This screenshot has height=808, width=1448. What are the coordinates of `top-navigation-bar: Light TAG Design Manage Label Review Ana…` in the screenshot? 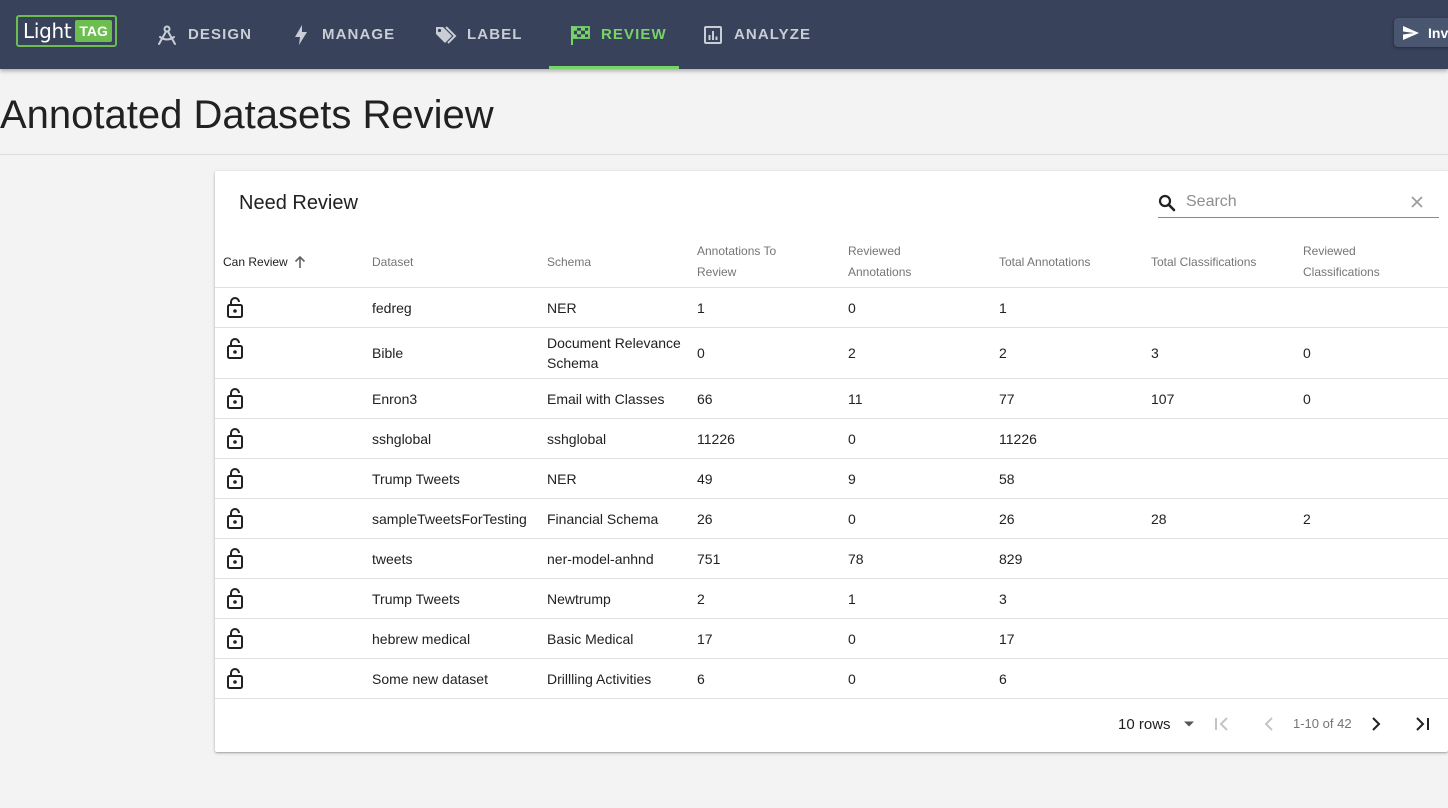 It's located at (724, 34).